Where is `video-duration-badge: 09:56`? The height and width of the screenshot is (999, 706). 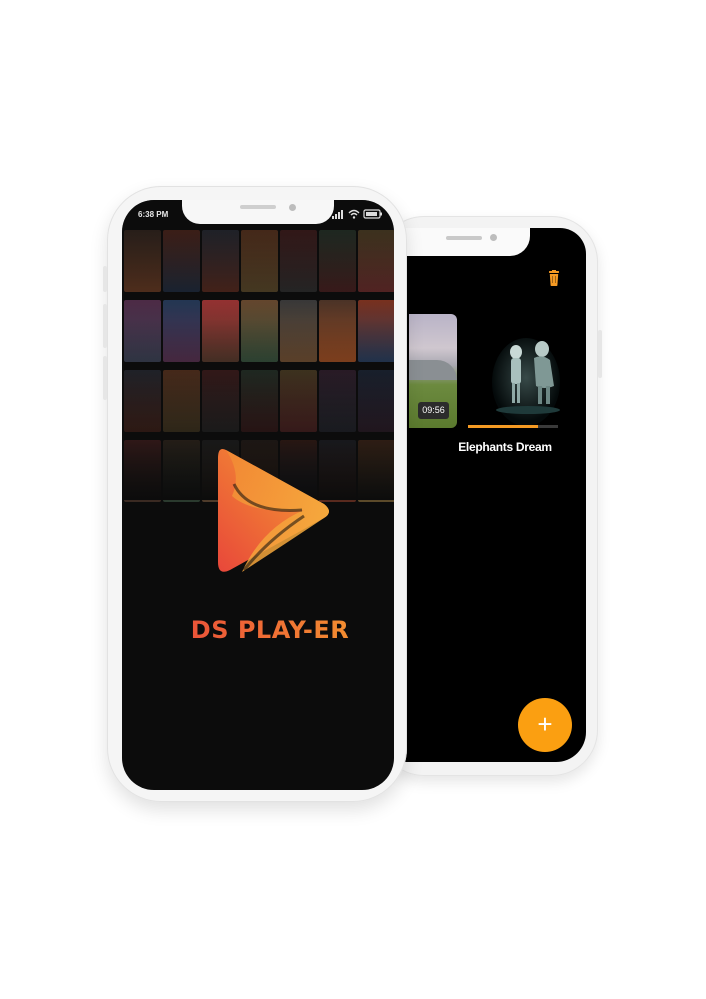 video-duration-badge: 09:56 is located at coordinates (433, 410).